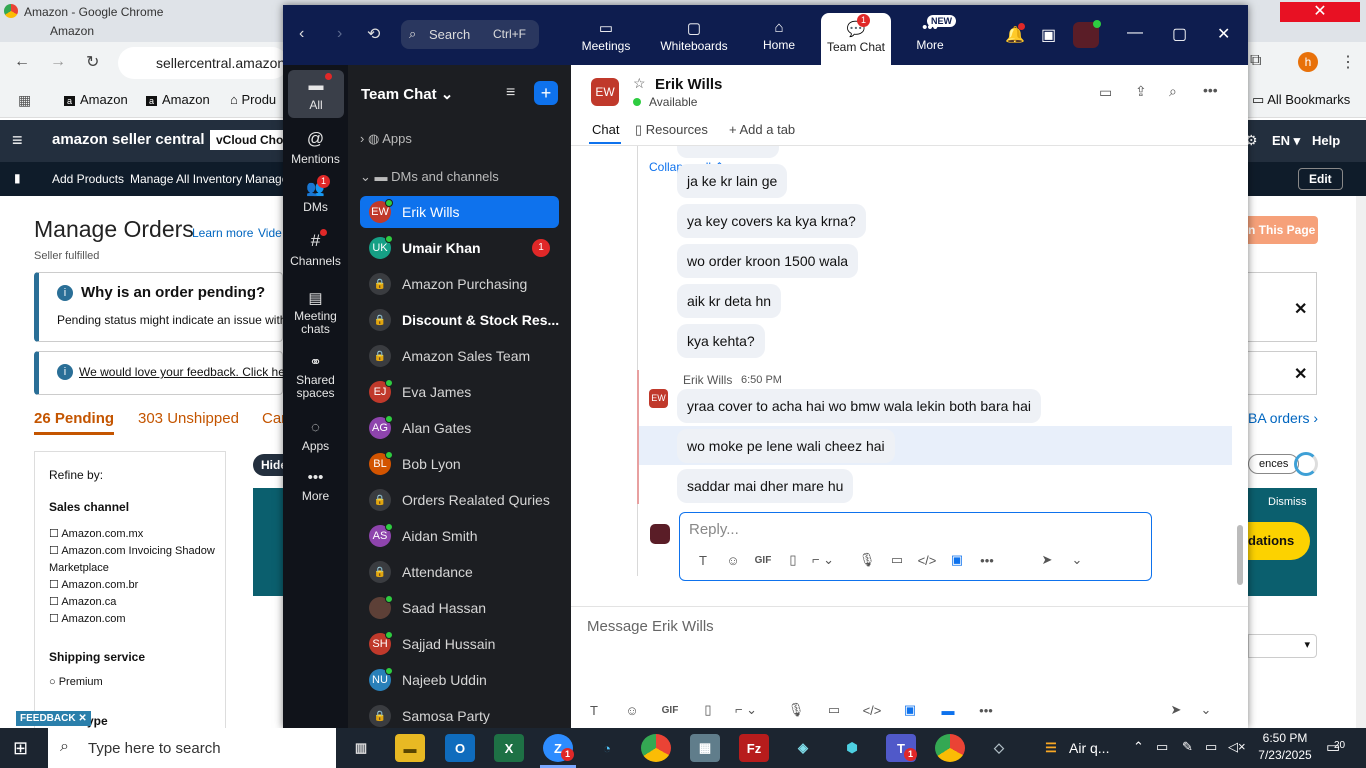 The width and height of the screenshot is (1366, 768). Describe the element at coordinates (459, 500) in the screenshot. I see `channel-item: 🔒 Orders Realated Quries` at that location.